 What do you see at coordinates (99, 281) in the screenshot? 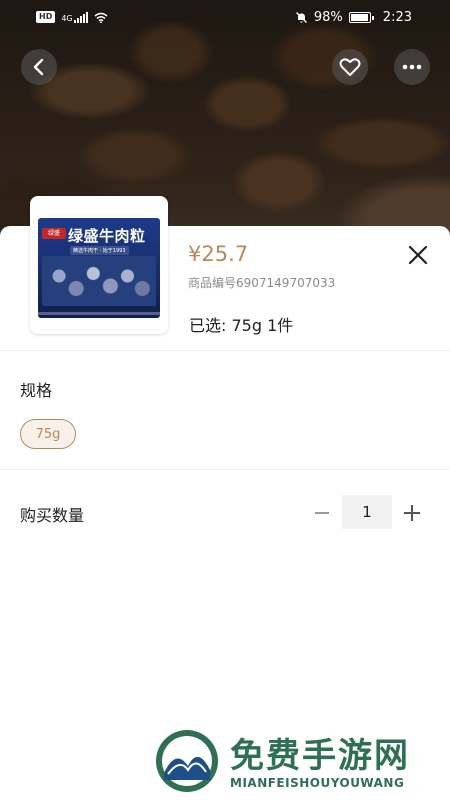
I see `package-pieces-graphic` at bounding box center [99, 281].